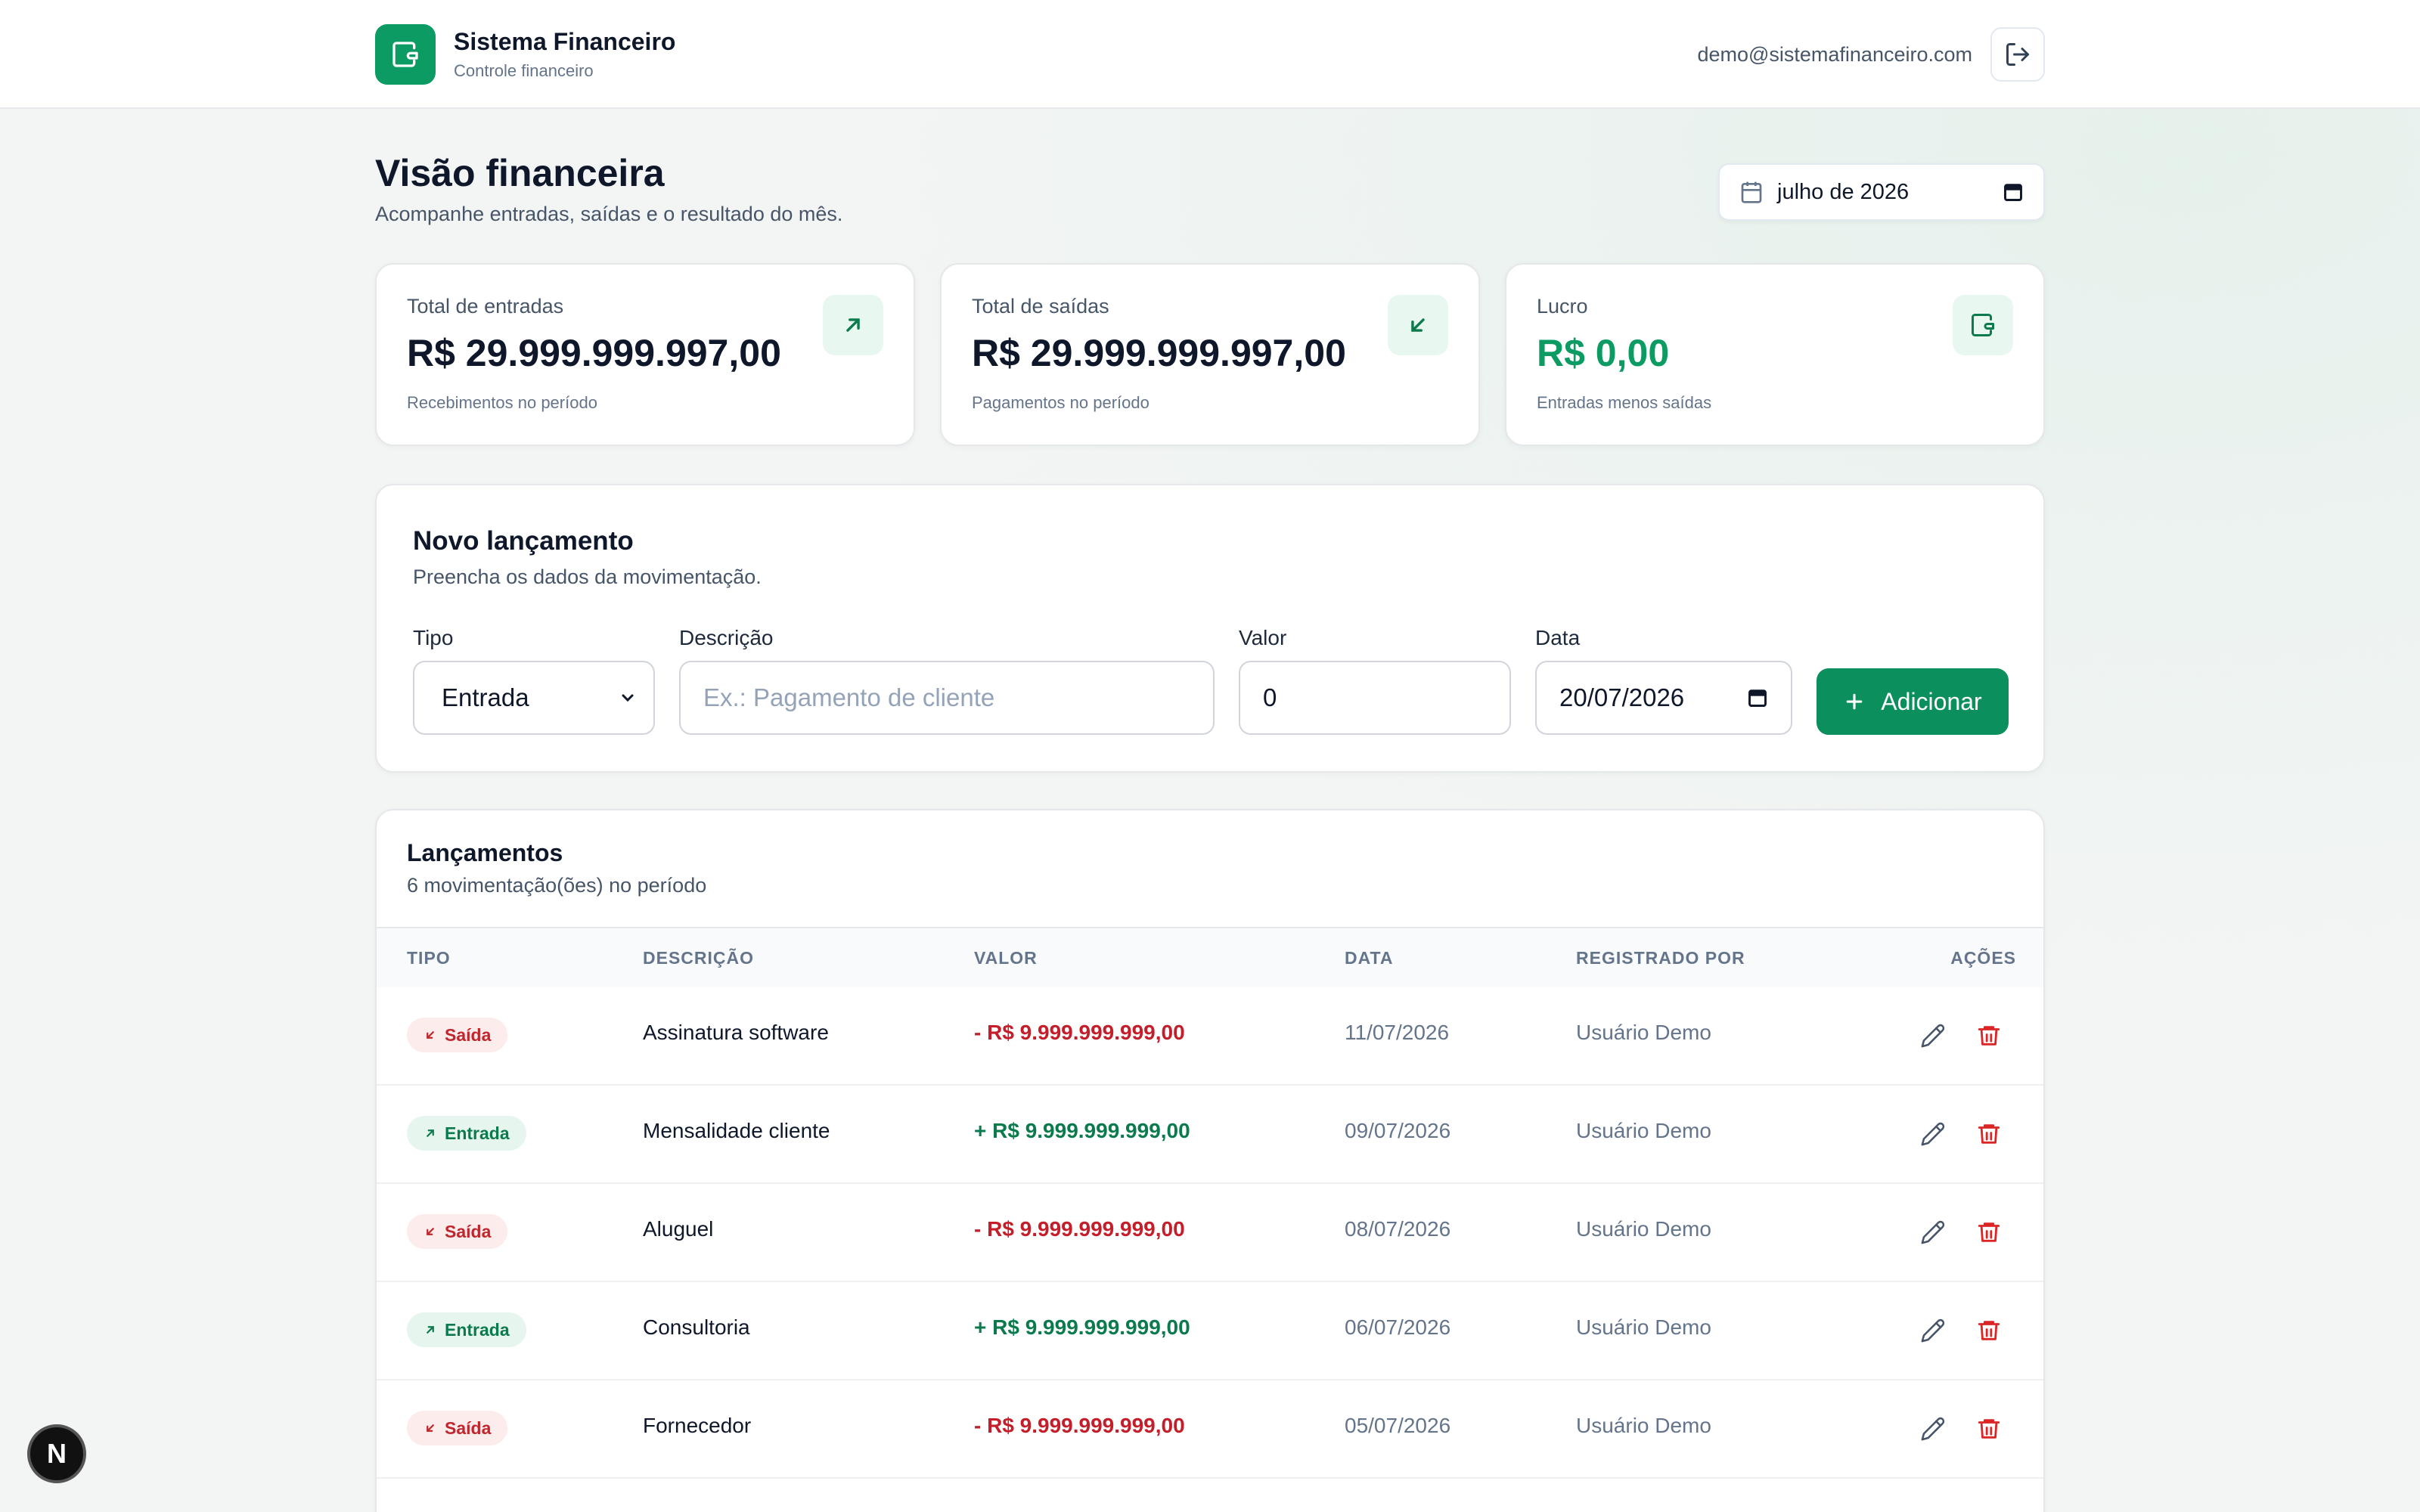 The image size is (2420, 1512). What do you see at coordinates (1397, 1032) in the screenshot?
I see `row-data: 11/07/2026` at bounding box center [1397, 1032].